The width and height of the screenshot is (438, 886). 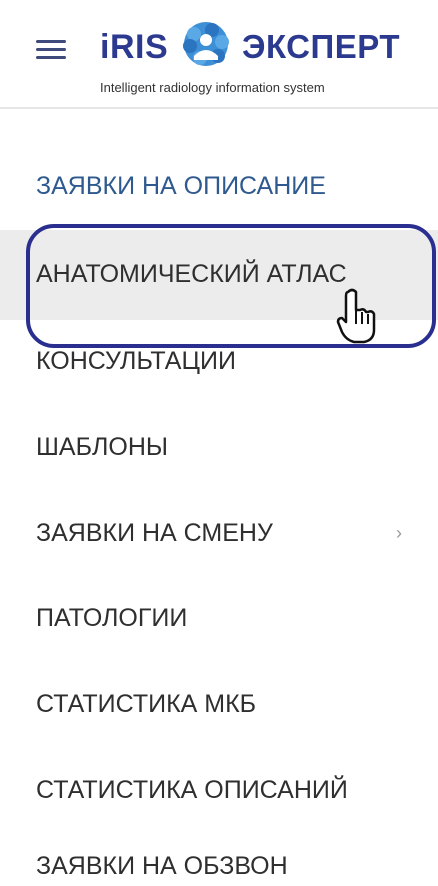 What do you see at coordinates (356, 316) in the screenshot?
I see `hand-pointer-icon` at bounding box center [356, 316].